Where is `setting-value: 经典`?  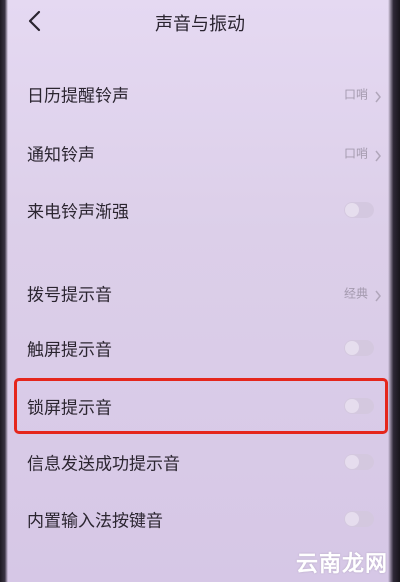 setting-value: 经典 is located at coordinates (355, 293).